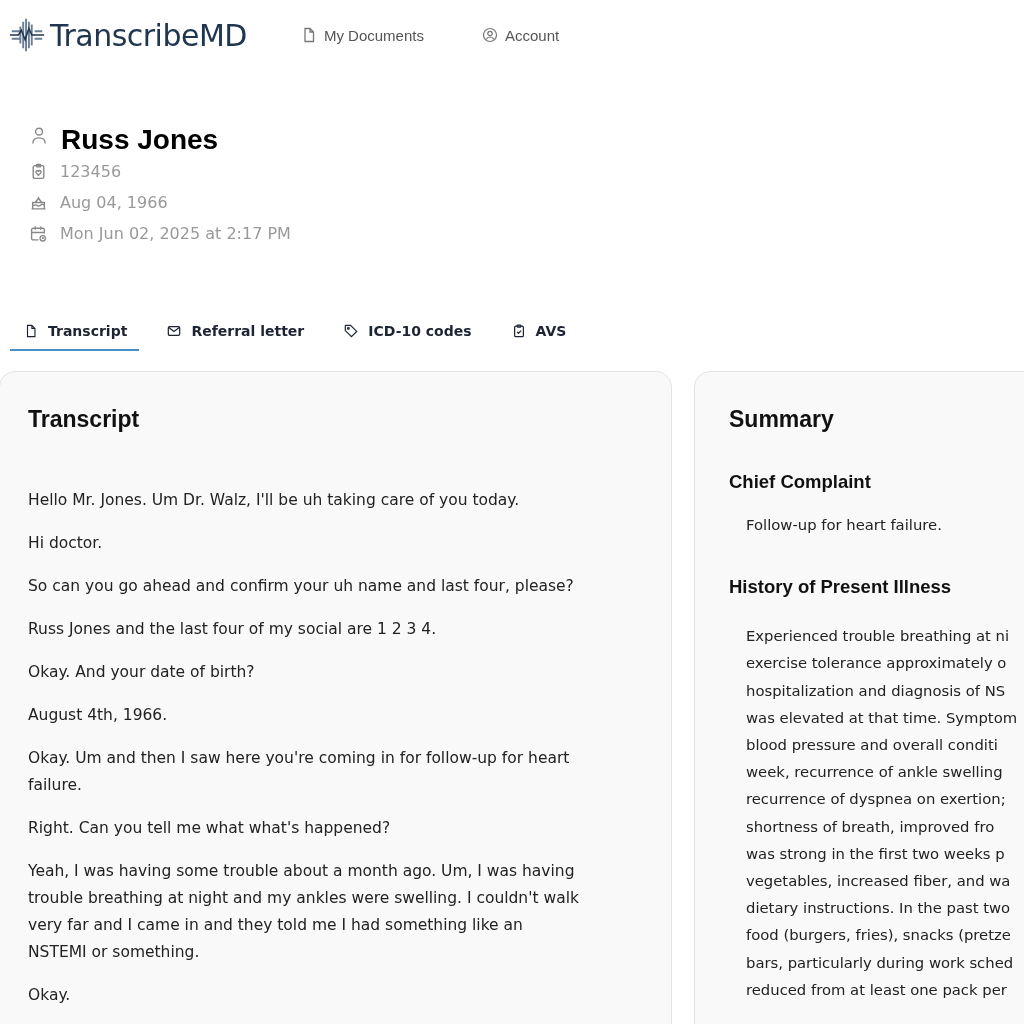 The image size is (1024, 1024). What do you see at coordinates (876, 853) in the screenshot?
I see `summary-text: was strong in the first two weeks p` at bounding box center [876, 853].